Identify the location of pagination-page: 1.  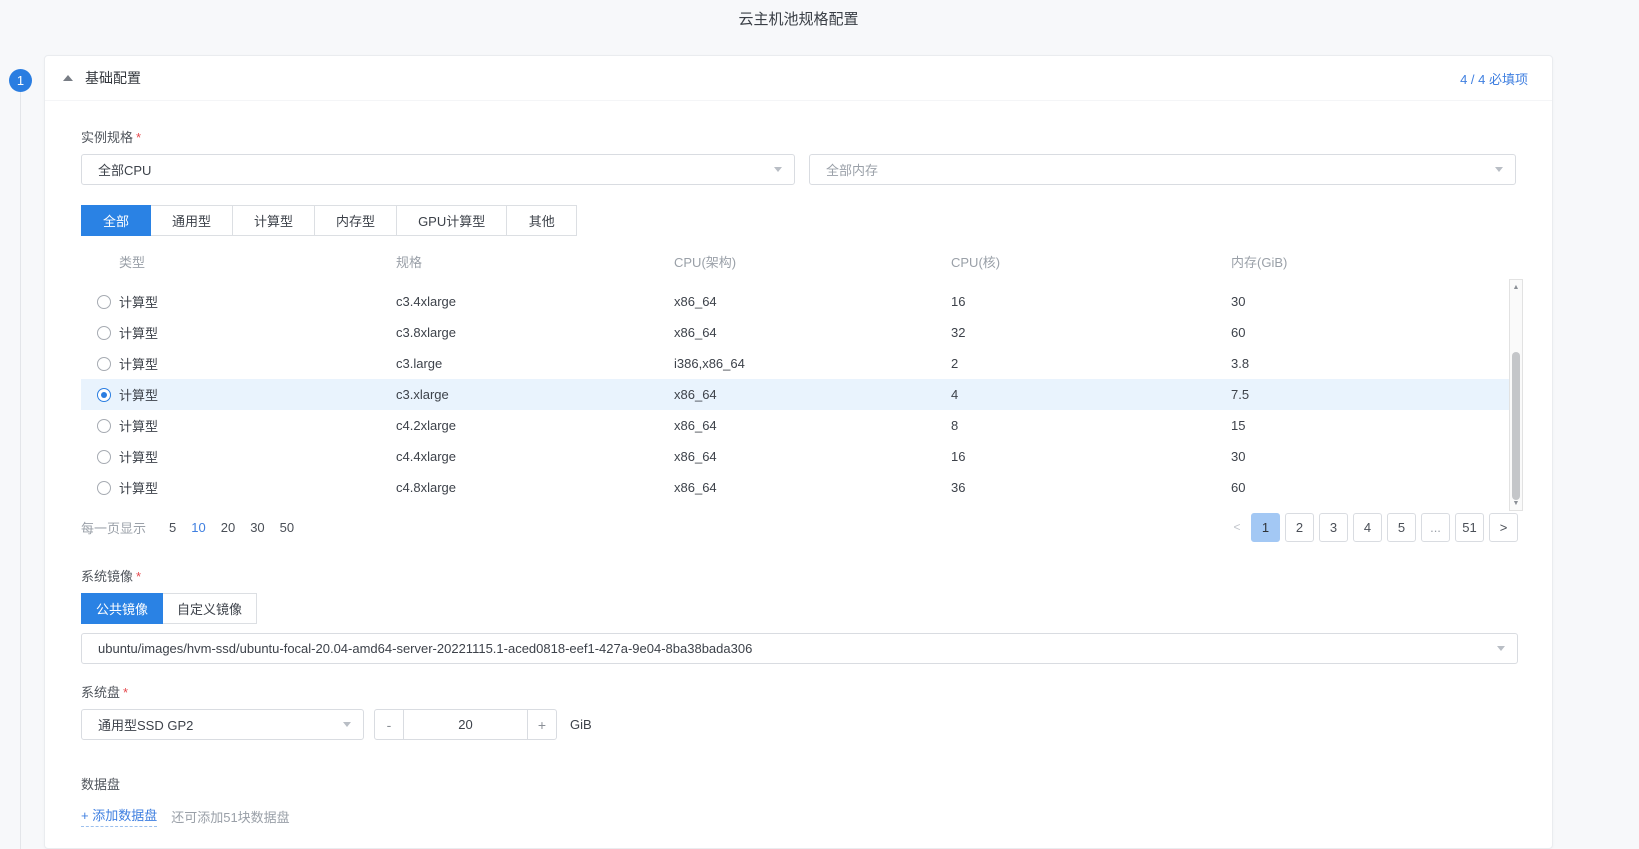
(1265, 527).